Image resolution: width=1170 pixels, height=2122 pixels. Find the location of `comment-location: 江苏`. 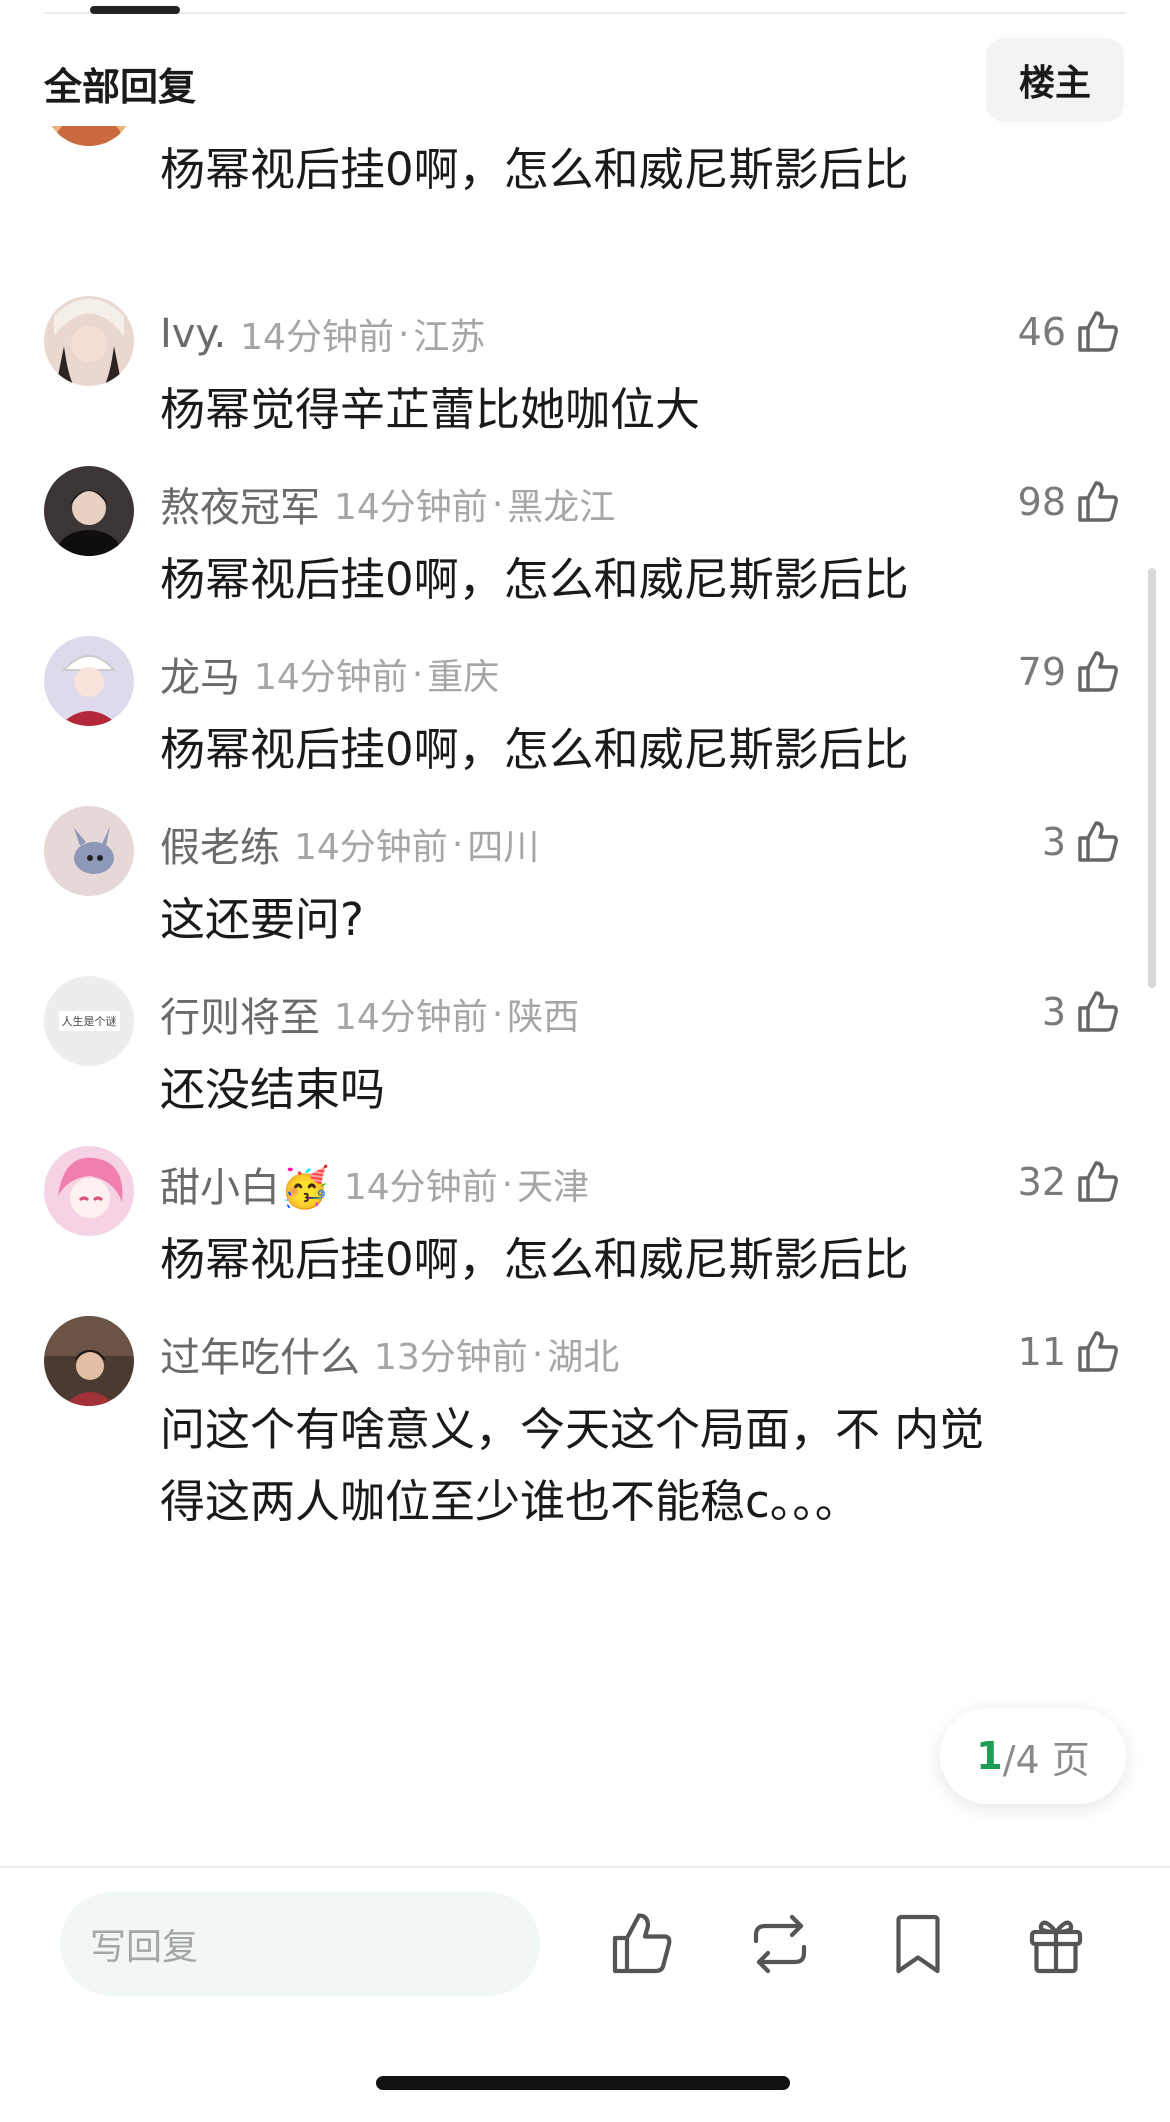

comment-location: 江苏 is located at coordinates (449, 337).